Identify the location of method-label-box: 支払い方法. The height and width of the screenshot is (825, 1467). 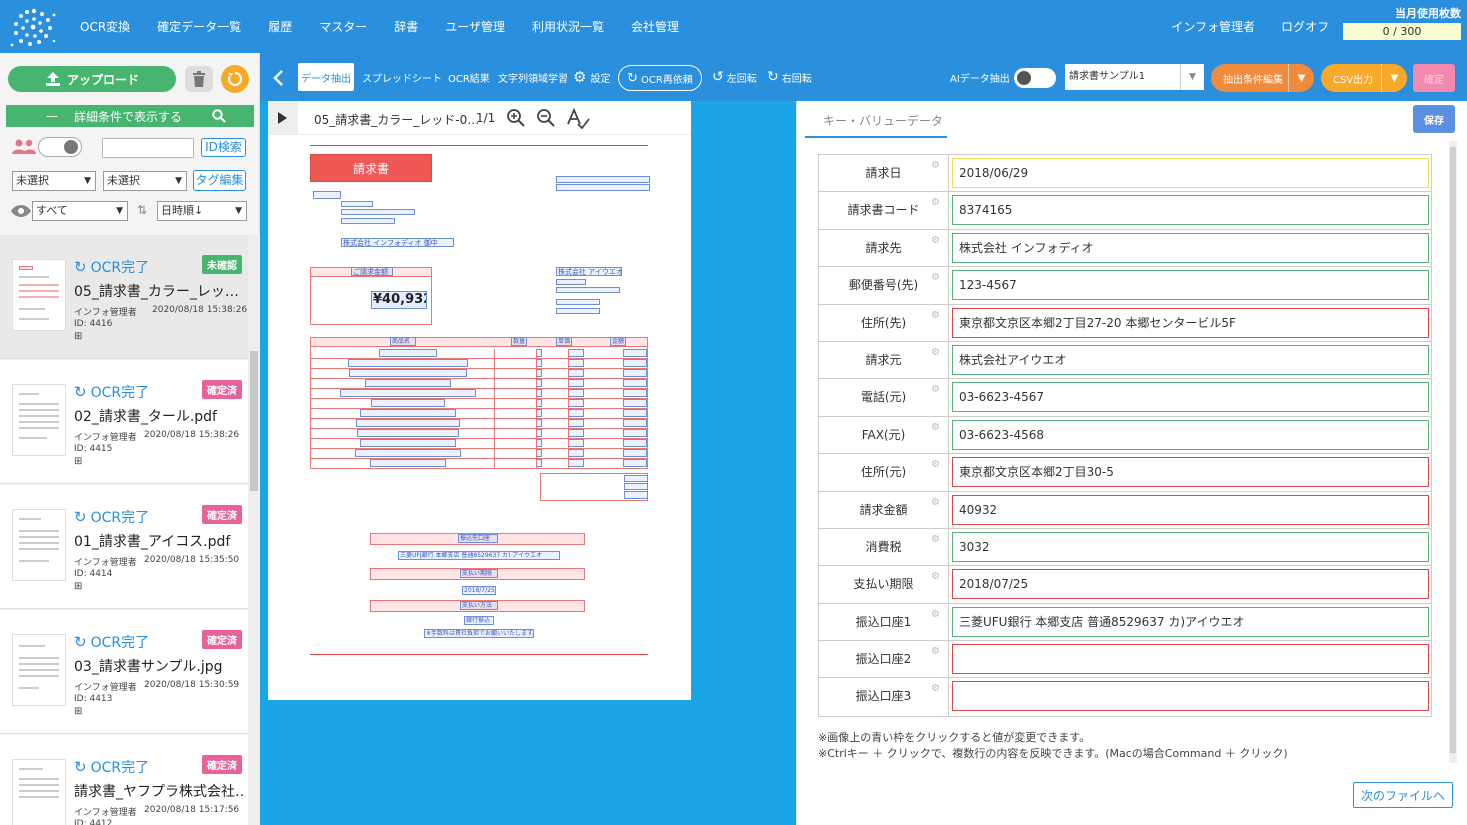
(479, 605).